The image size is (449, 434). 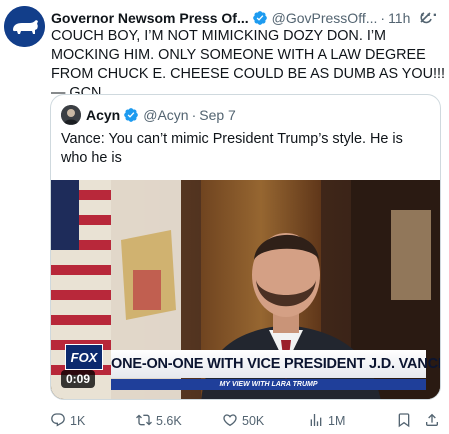 I want to click on bookmark-button, so click(x=406, y=421).